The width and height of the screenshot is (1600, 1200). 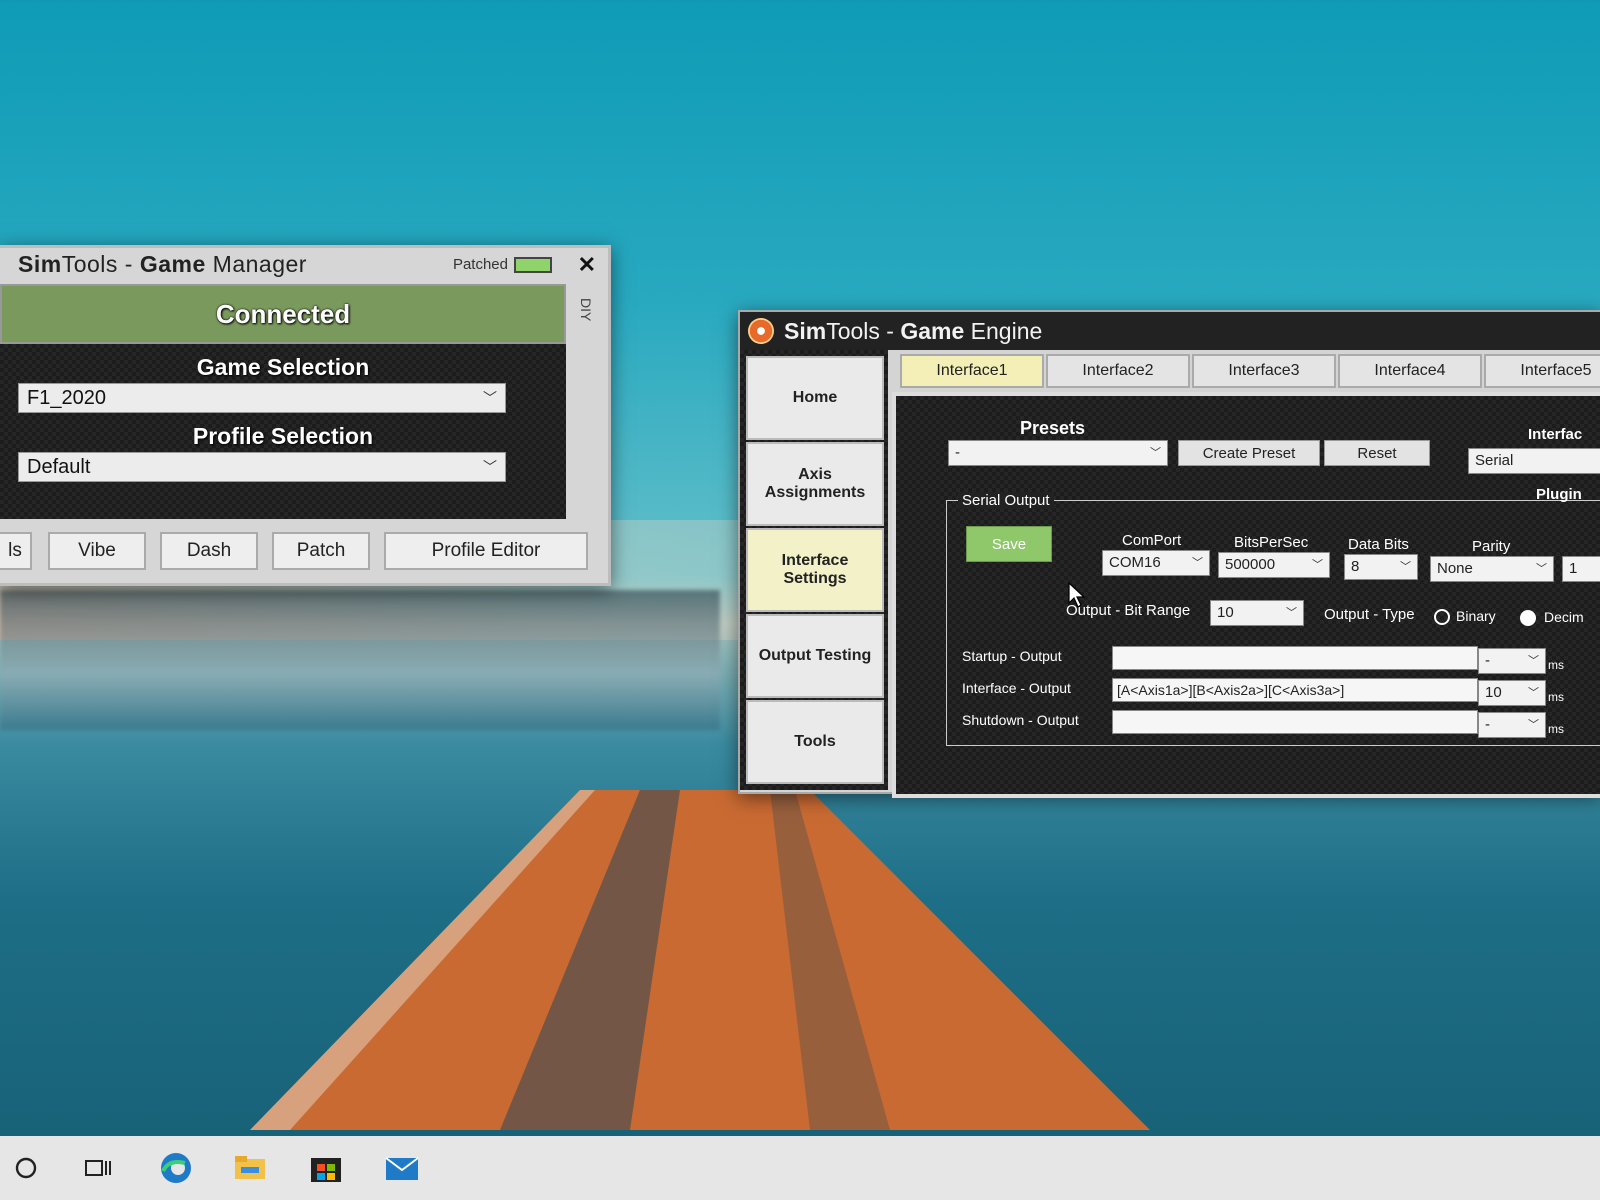 I want to click on tab-interface4: Interface4, so click(x=1410, y=371).